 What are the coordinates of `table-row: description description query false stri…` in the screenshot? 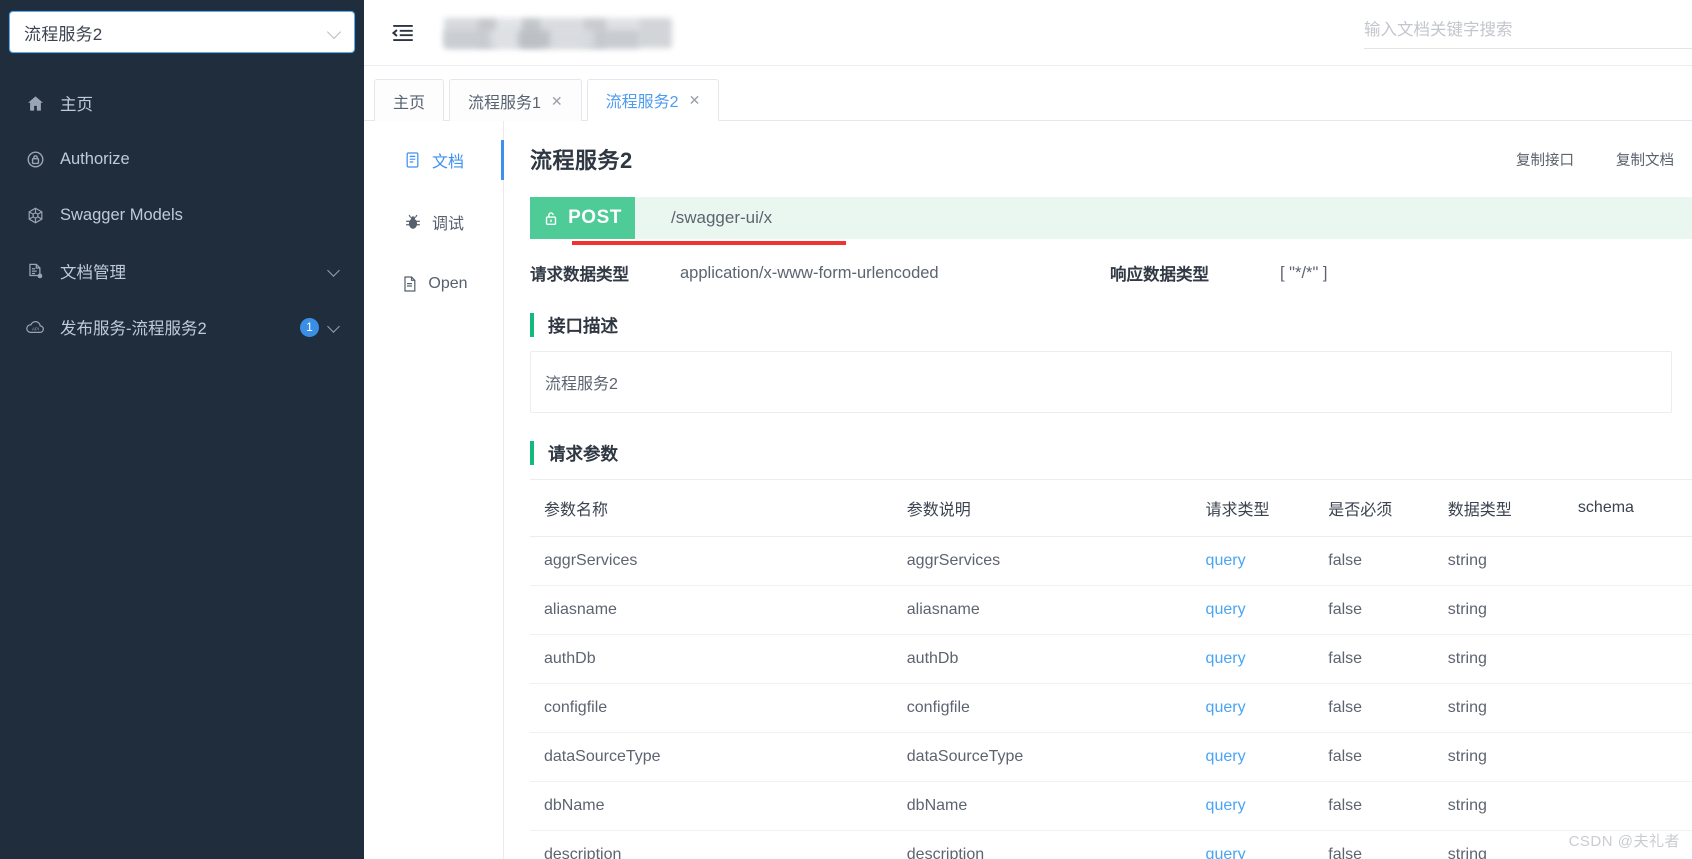 It's located at (1111, 844).